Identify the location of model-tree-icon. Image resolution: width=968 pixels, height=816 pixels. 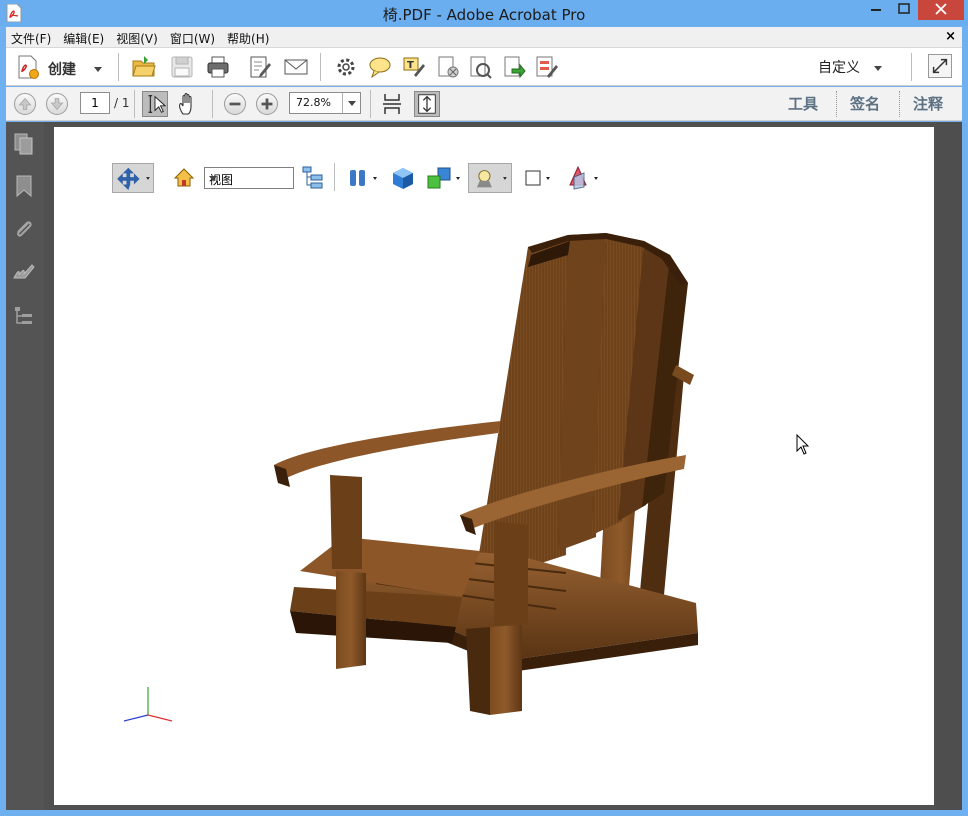
(313, 178).